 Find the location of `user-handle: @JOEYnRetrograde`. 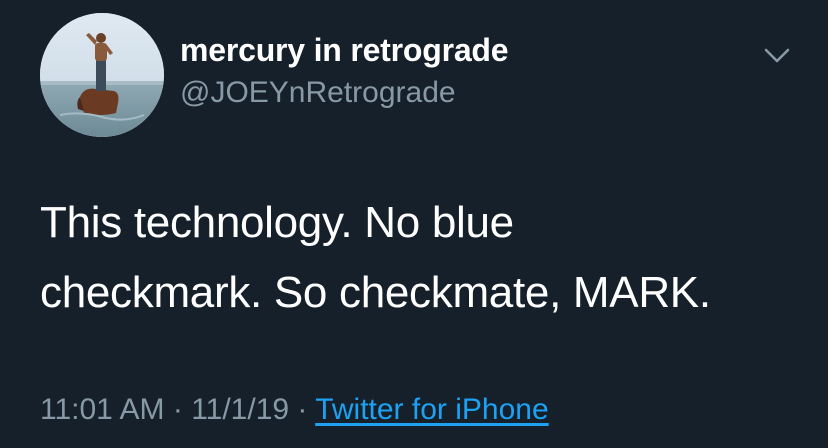

user-handle: @JOEYnRetrograde is located at coordinates (318, 93).